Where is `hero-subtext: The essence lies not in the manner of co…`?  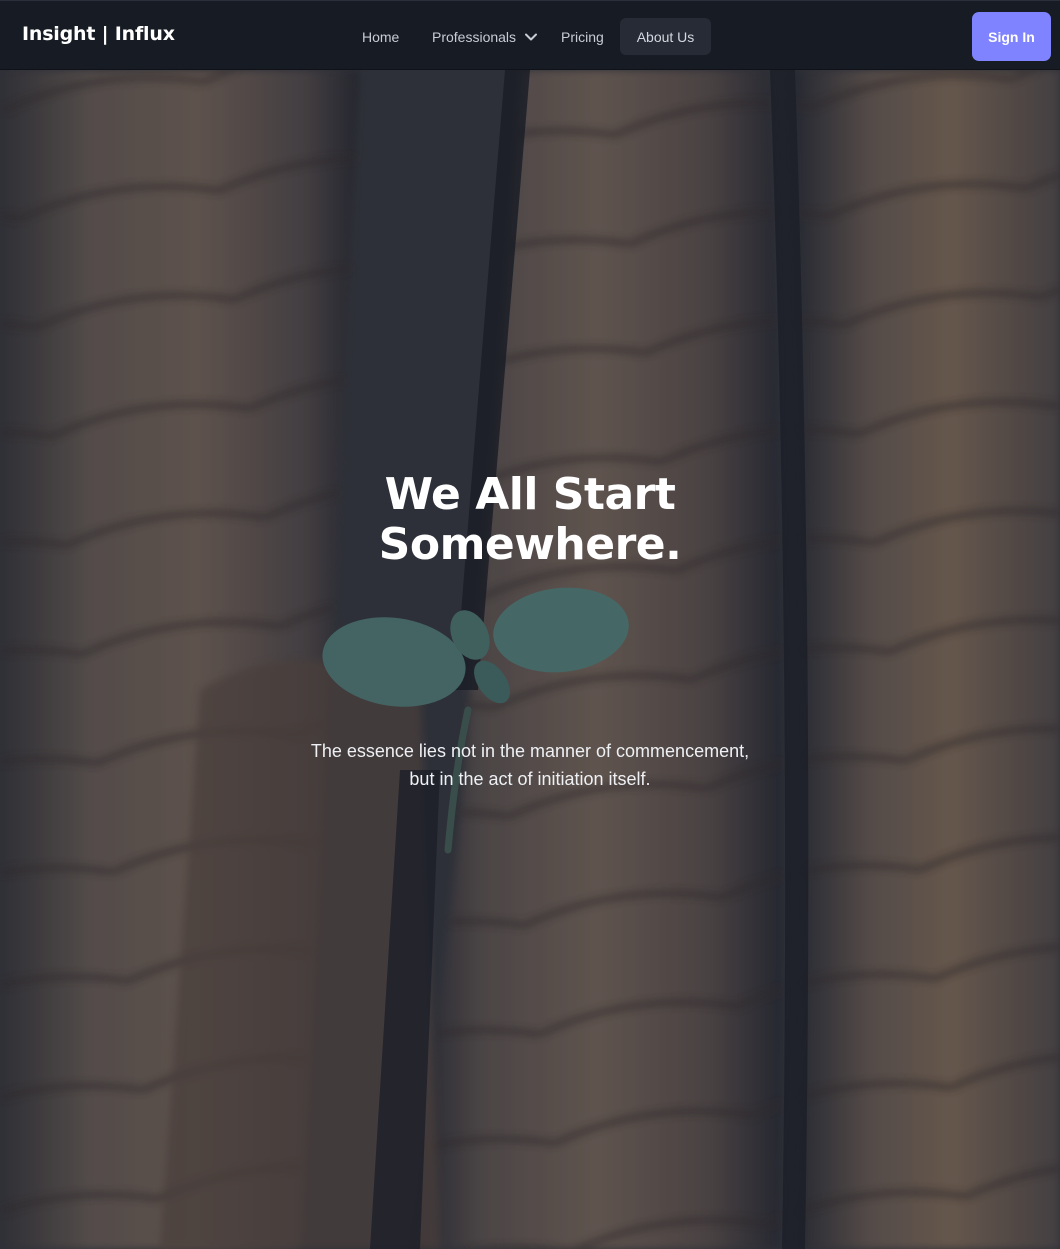
hero-subtext: The essence lies not in the manner of co… is located at coordinates (530, 765).